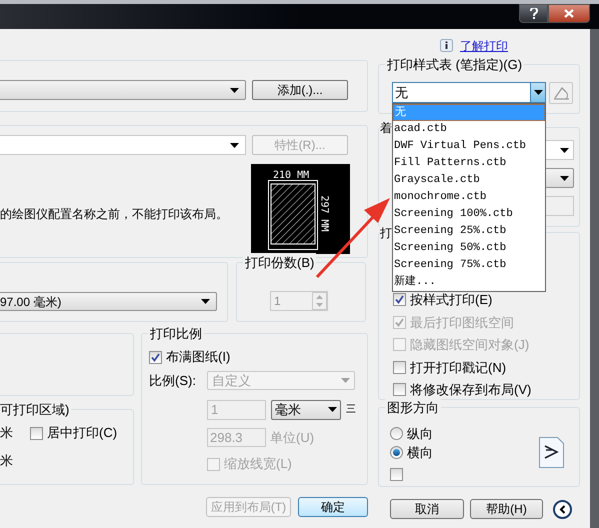 The height and width of the screenshot is (528, 599). Describe the element at coordinates (82, 433) in the screenshot. I see `checkbox-label: 居中打印(C)` at that location.